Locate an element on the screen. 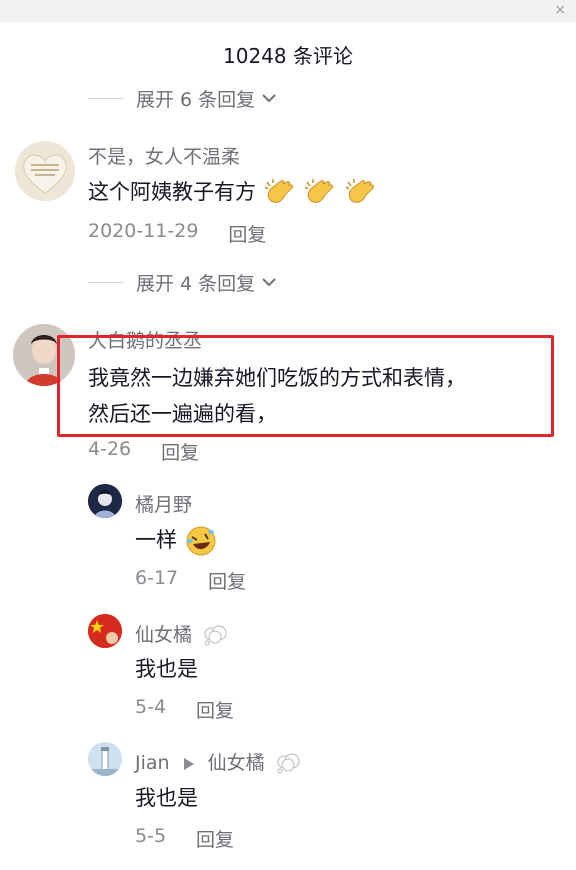  comment-text: 这个阿姨教子有方 is located at coordinates (233, 192).